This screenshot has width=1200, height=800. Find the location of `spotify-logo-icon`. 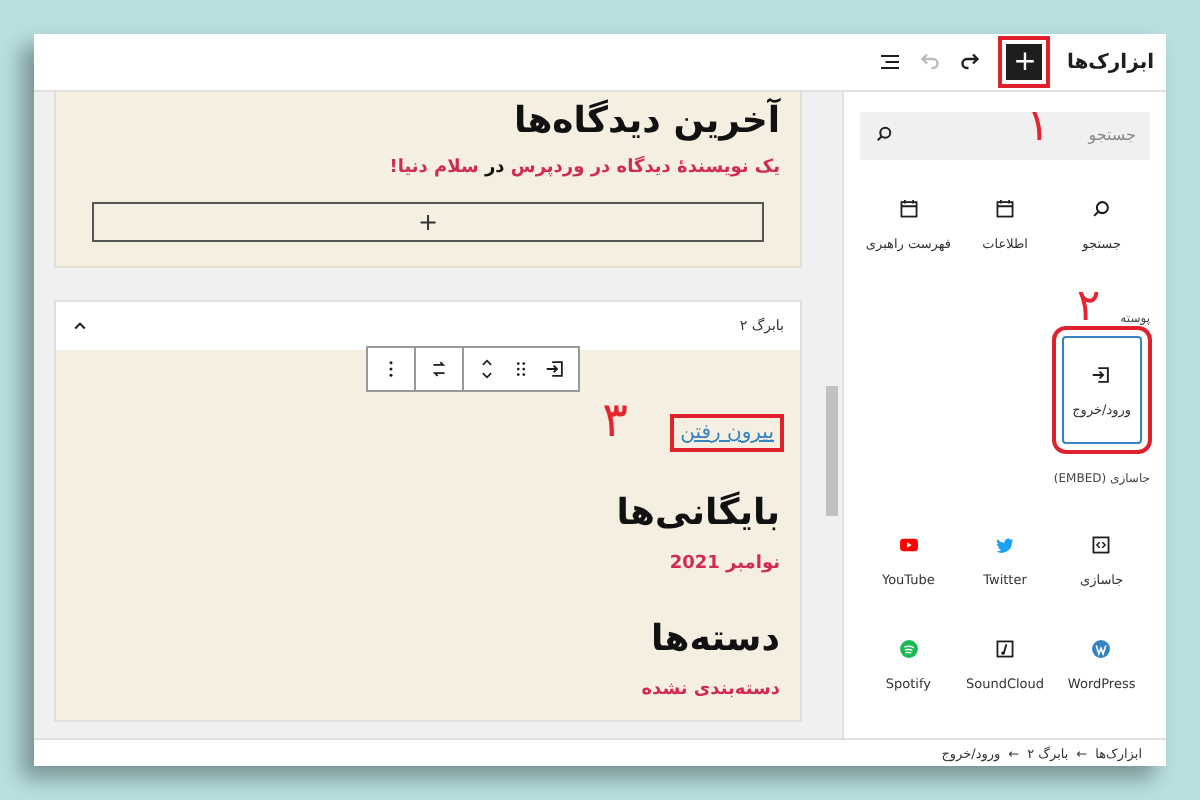

spotify-logo-icon is located at coordinates (908, 648).